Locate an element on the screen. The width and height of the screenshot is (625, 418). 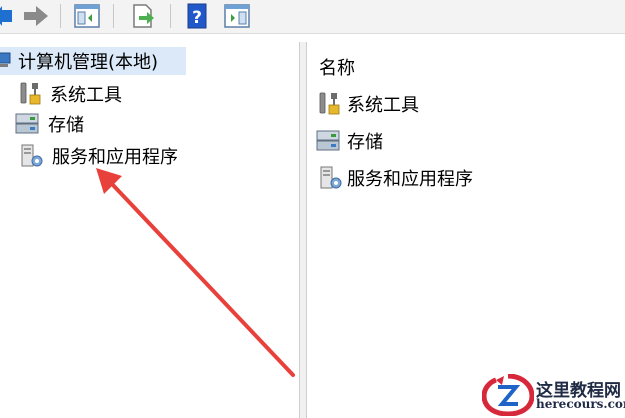
watermark-logo-icon is located at coordinates (508, 395).